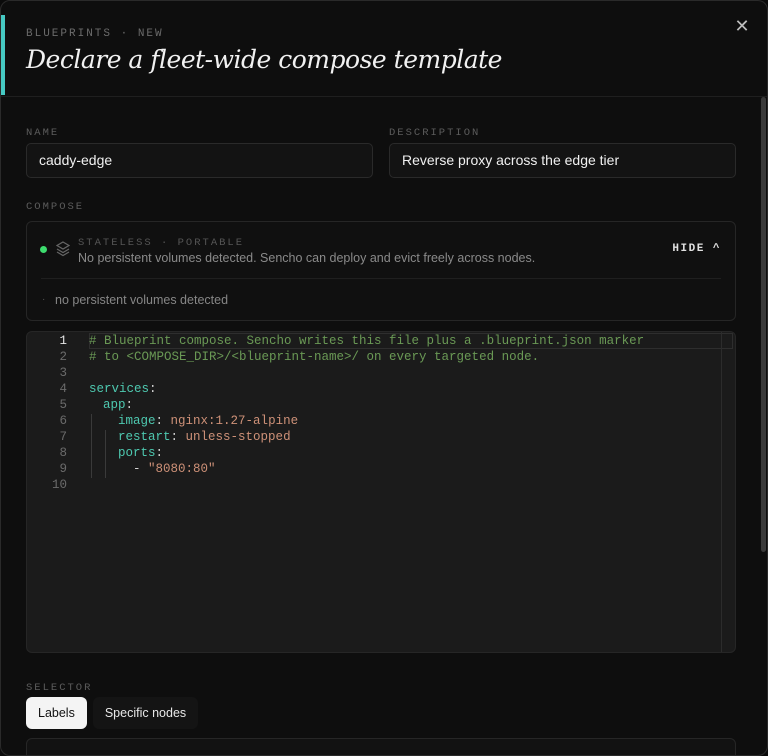 Image resolution: width=768 pixels, height=756 pixels. What do you see at coordinates (63, 341) in the screenshot?
I see `line-number: 1` at bounding box center [63, 341].